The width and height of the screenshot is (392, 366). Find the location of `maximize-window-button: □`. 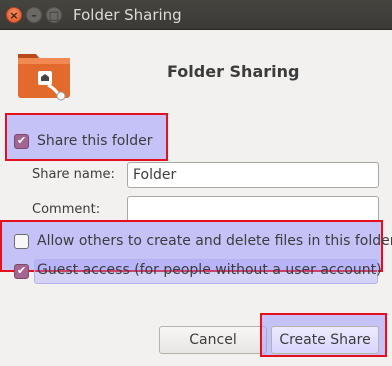

maximize-window-button: □ is located at coordinates (54, 15).